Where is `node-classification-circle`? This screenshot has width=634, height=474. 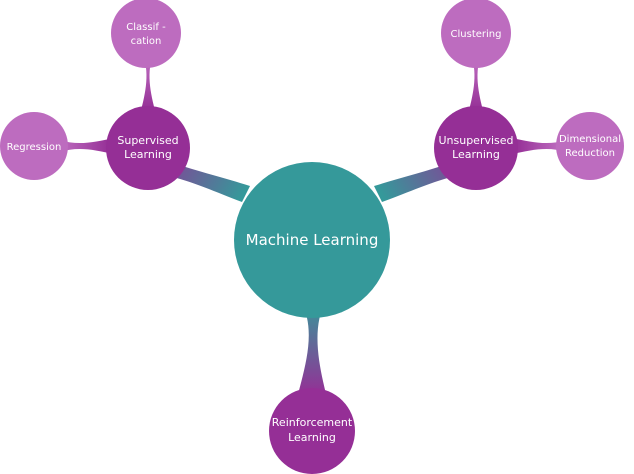 node-classification-circle is located at coordinates (146, 34).